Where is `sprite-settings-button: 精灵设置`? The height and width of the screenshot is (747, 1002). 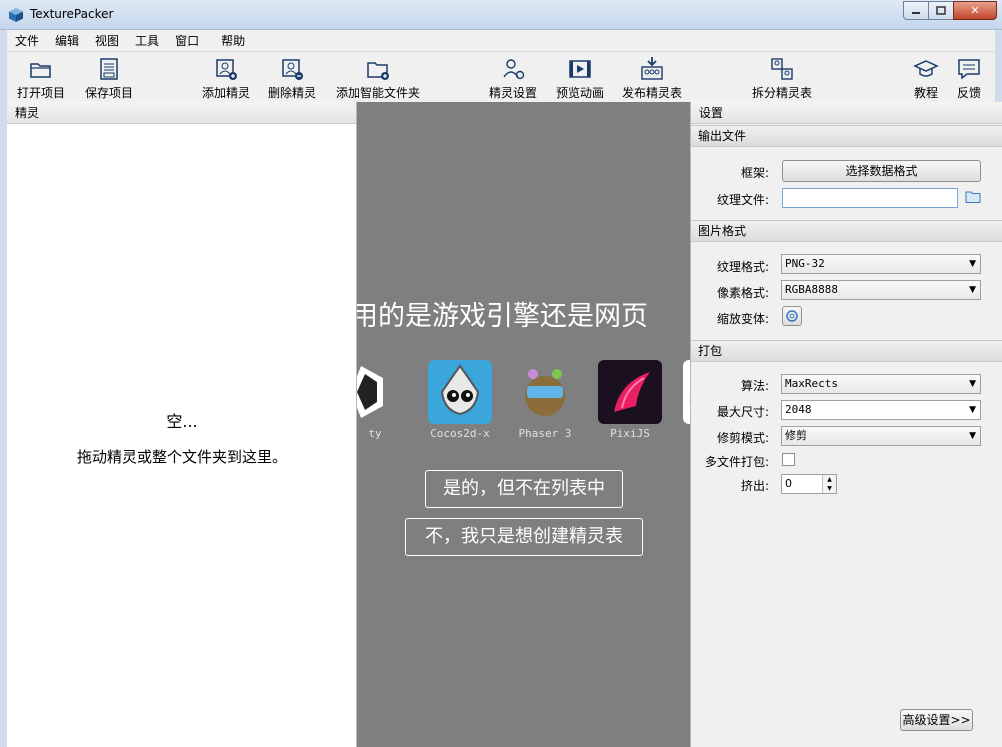
sprite-settings-button: 精灵设置 is located at coordinates (513, 78).